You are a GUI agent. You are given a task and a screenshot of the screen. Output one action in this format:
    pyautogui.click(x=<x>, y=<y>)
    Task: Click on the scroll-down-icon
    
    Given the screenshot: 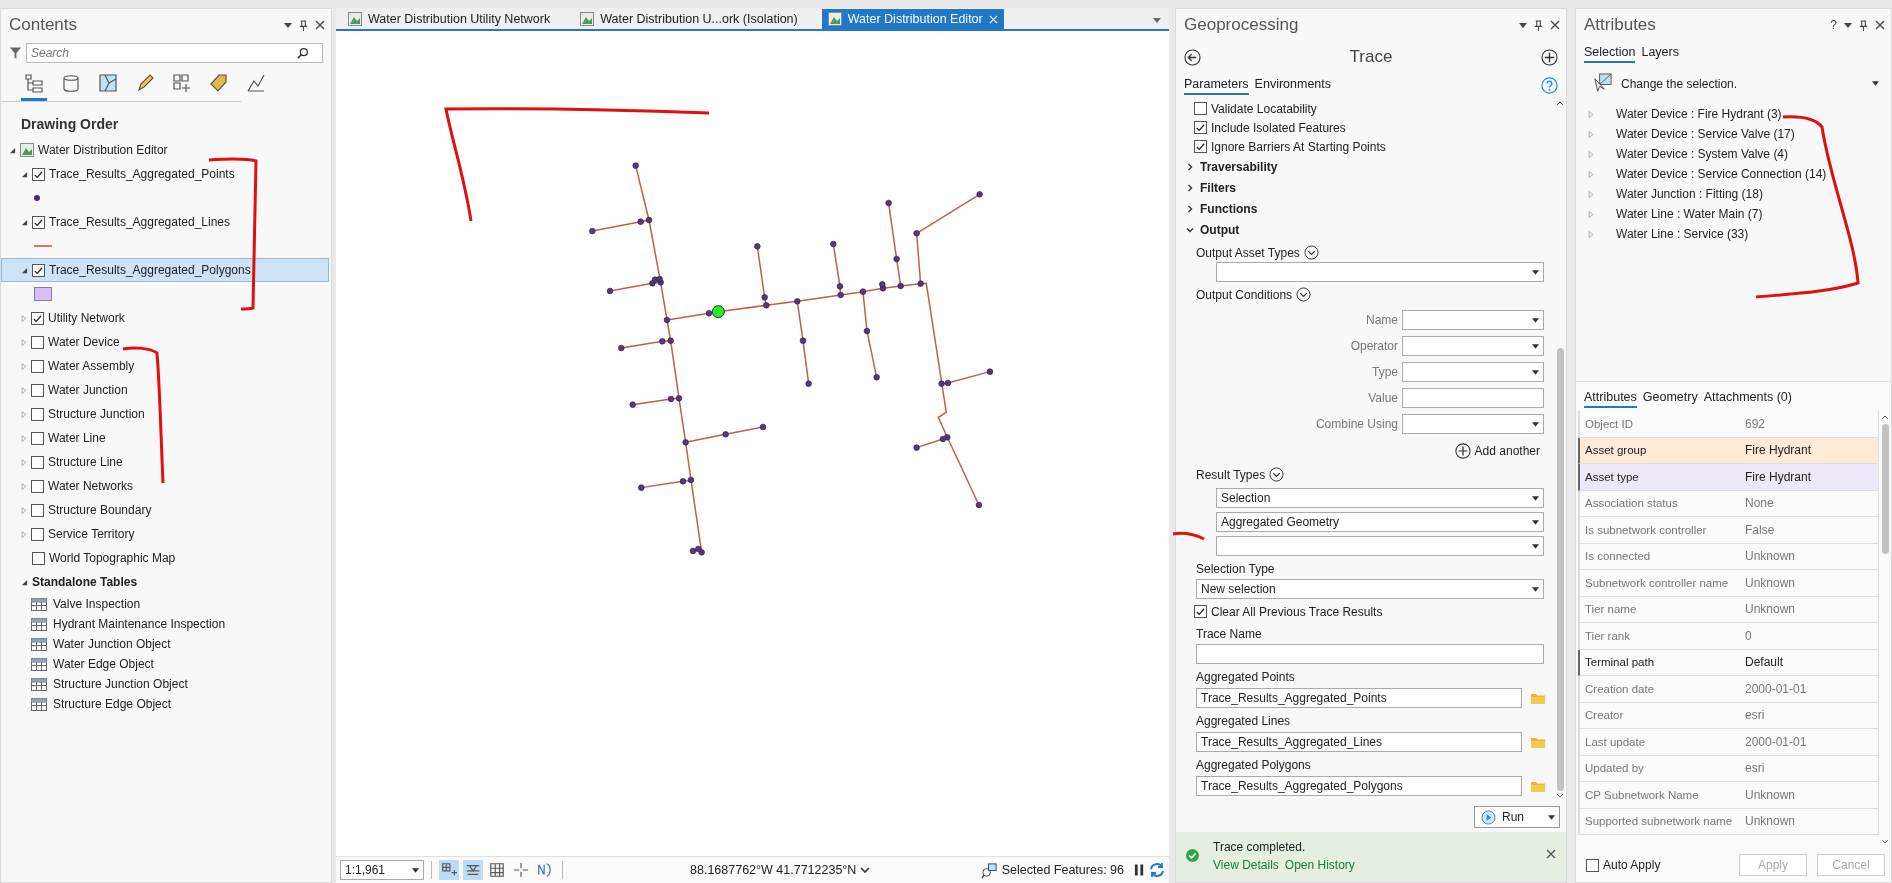 What is the action you would take?
    pyautogui.click(x=1560, y=795)
    